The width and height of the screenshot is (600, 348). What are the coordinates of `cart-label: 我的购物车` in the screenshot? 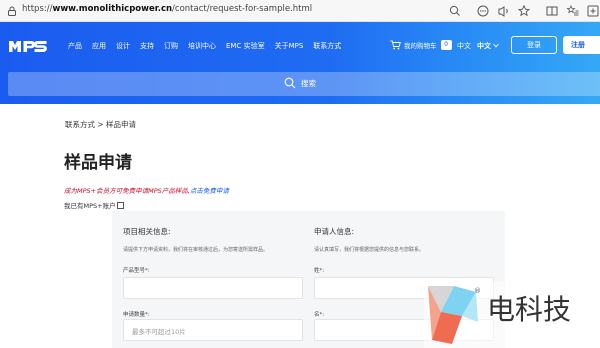 It's located at (420, 46).